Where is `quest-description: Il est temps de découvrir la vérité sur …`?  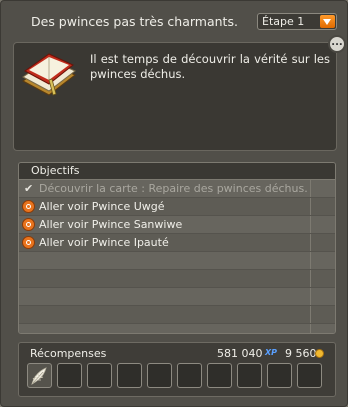
quest-description: Il est temps de découvrir la vérité sur … is located at coordinates (210, 66).